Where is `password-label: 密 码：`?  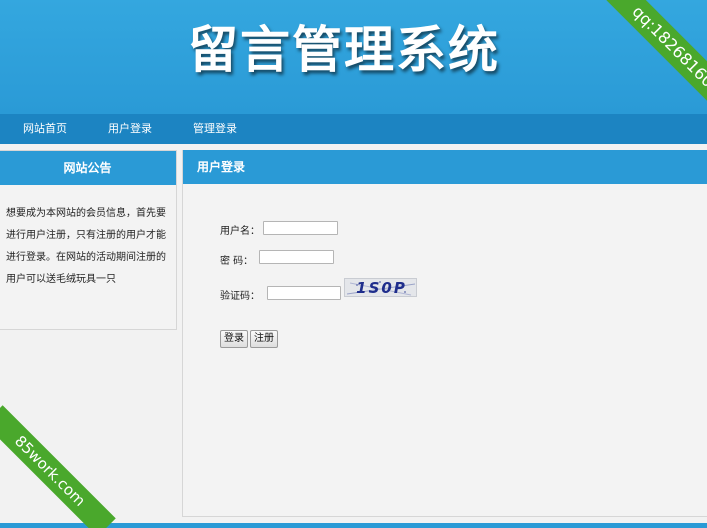 password-label: 密 码： is located at coordinates (237, 261).